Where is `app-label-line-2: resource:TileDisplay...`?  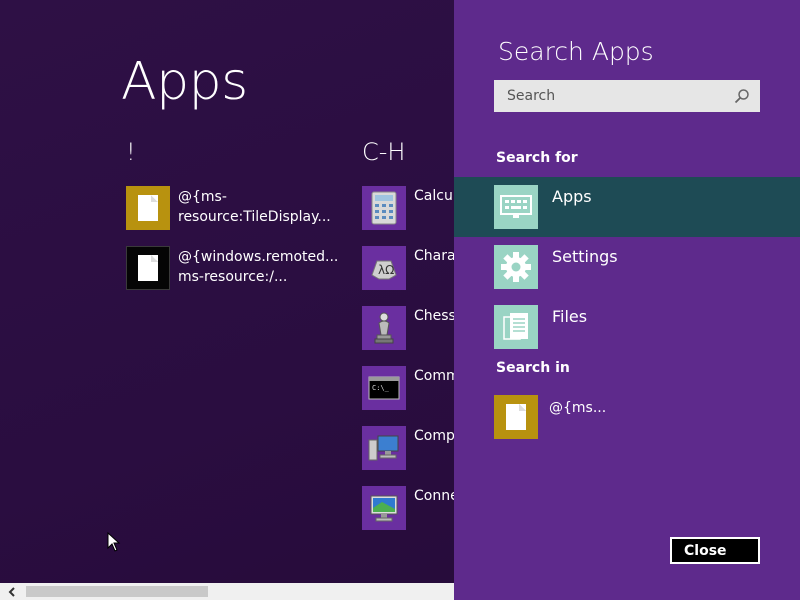
app-label-line-2: resource:TileDisplay... is located at coordinates (254, 217).